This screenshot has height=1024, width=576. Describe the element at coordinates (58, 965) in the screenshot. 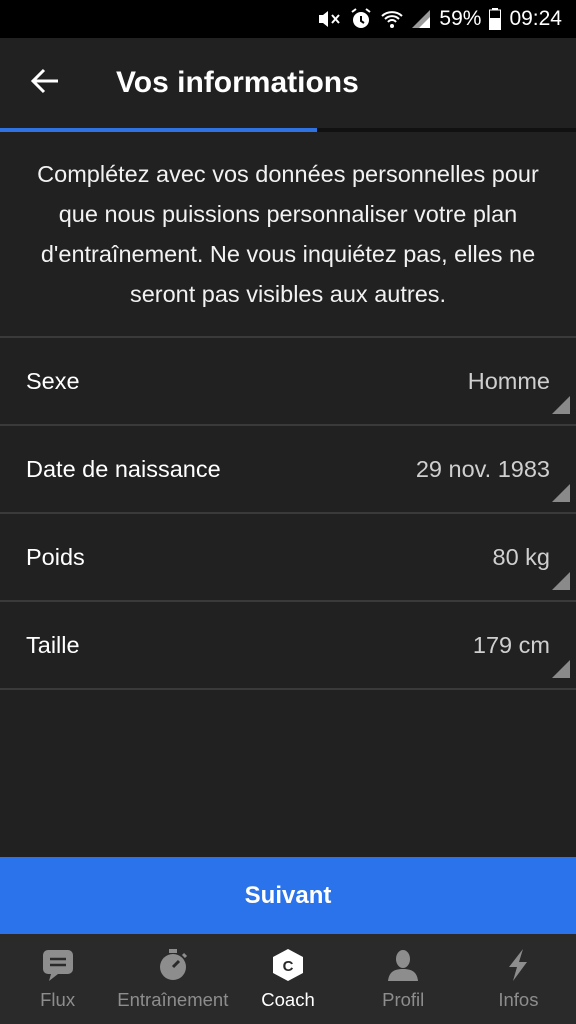

I see `chat-icon` at that location.